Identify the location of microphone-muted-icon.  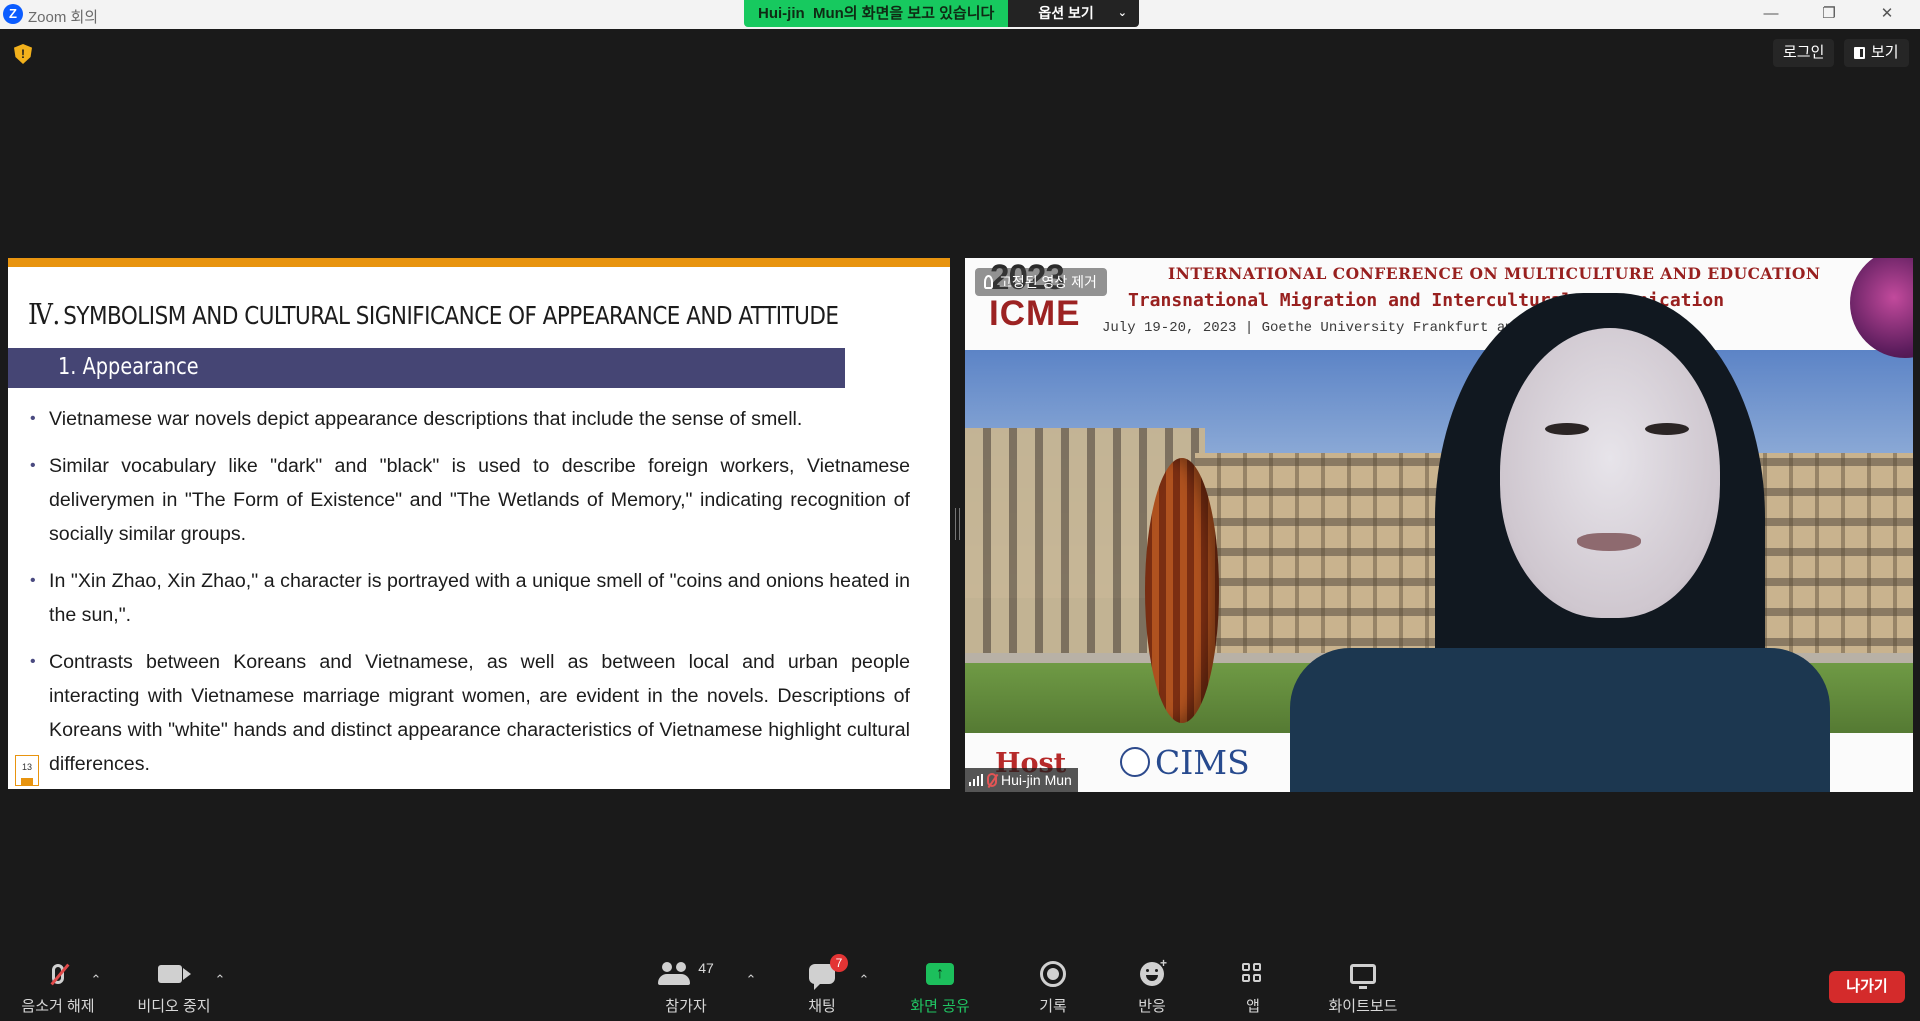
(58, 974).